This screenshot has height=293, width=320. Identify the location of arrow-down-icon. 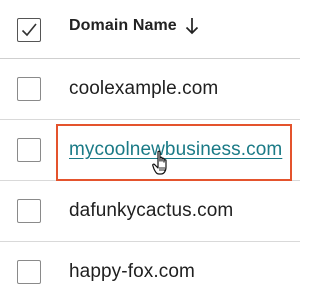
(192, 26).